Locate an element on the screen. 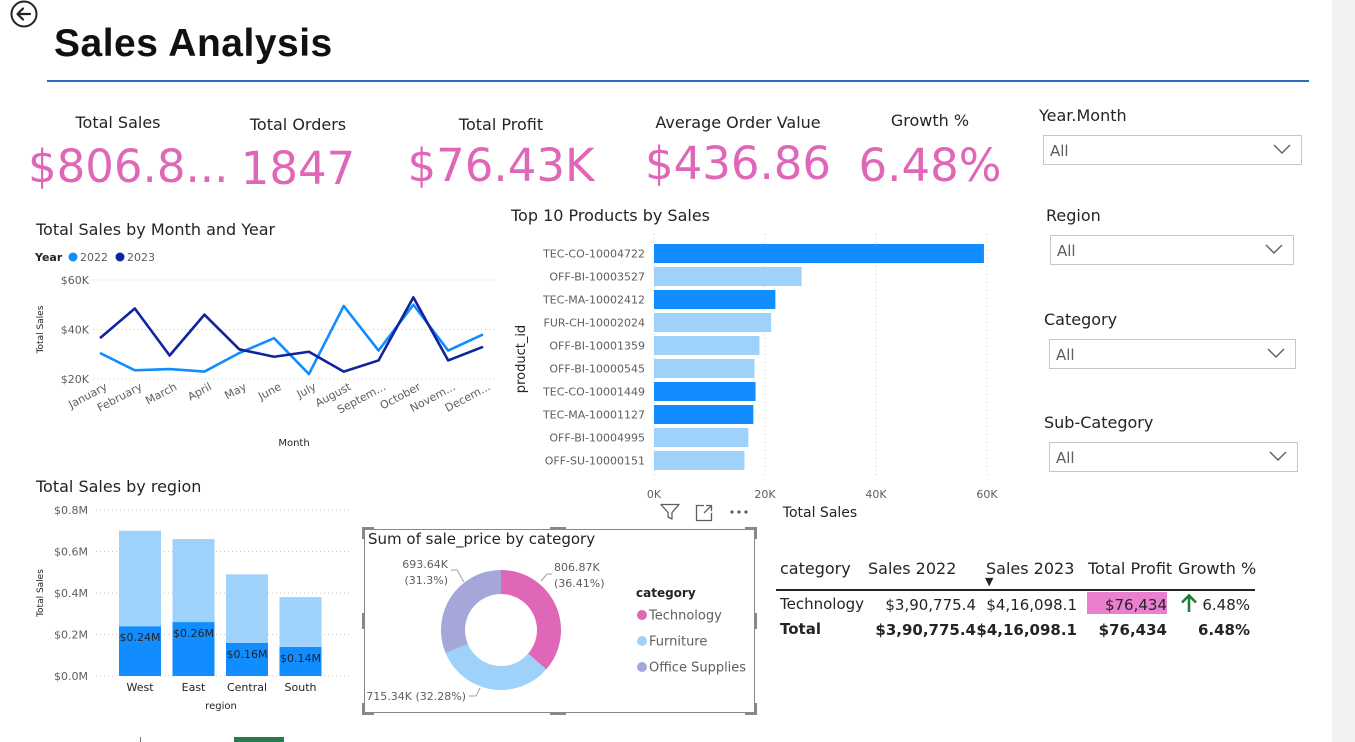  matrix-header-category: category is located at coordinates (815, 568).